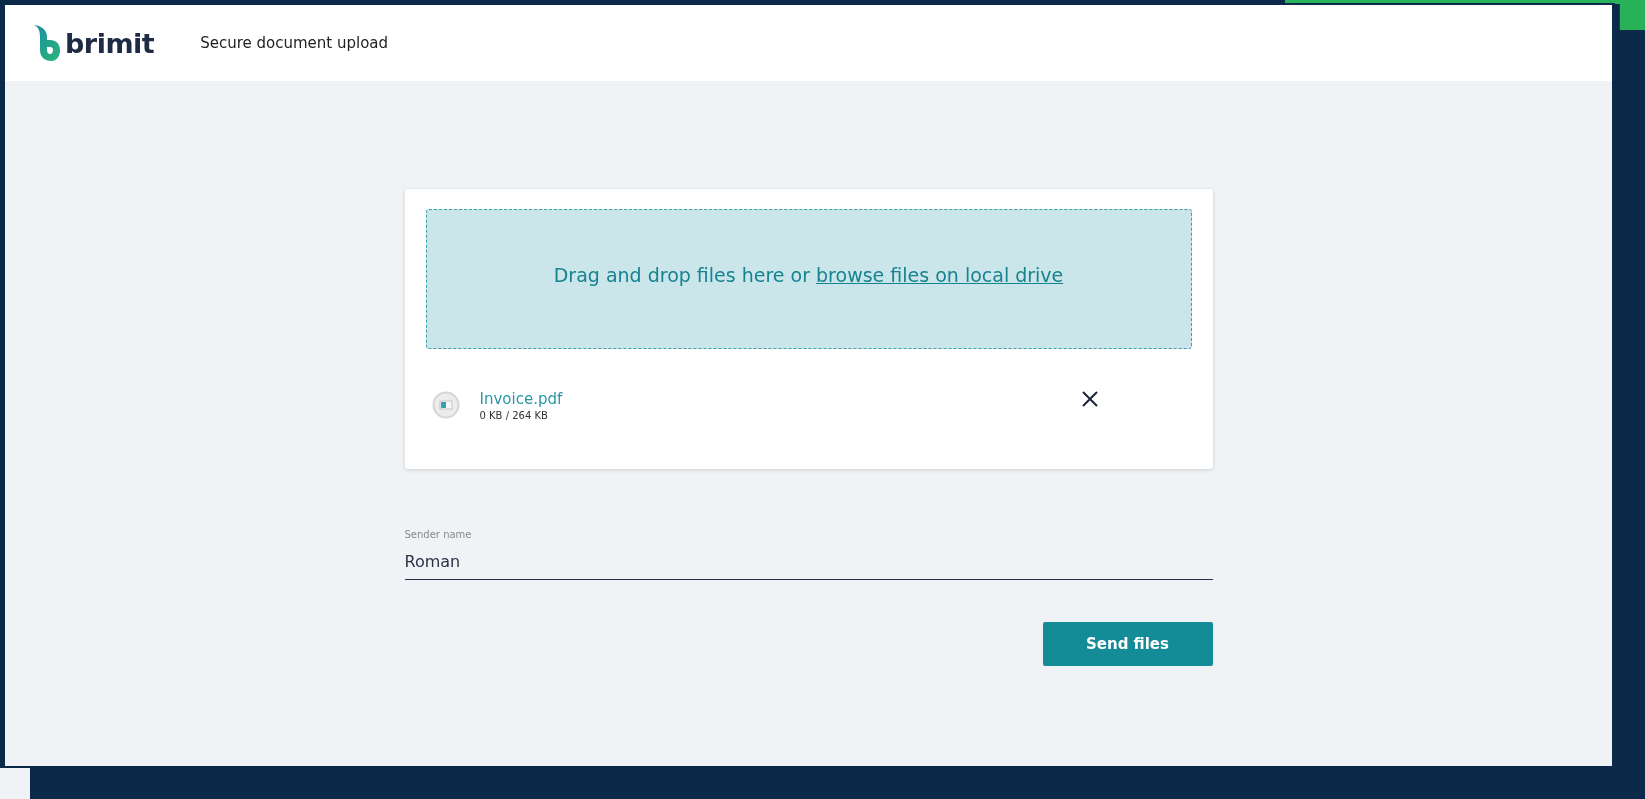  I want to click on drop-zone: Drag and drop files here or browse files on local drive, so click(808, 279).